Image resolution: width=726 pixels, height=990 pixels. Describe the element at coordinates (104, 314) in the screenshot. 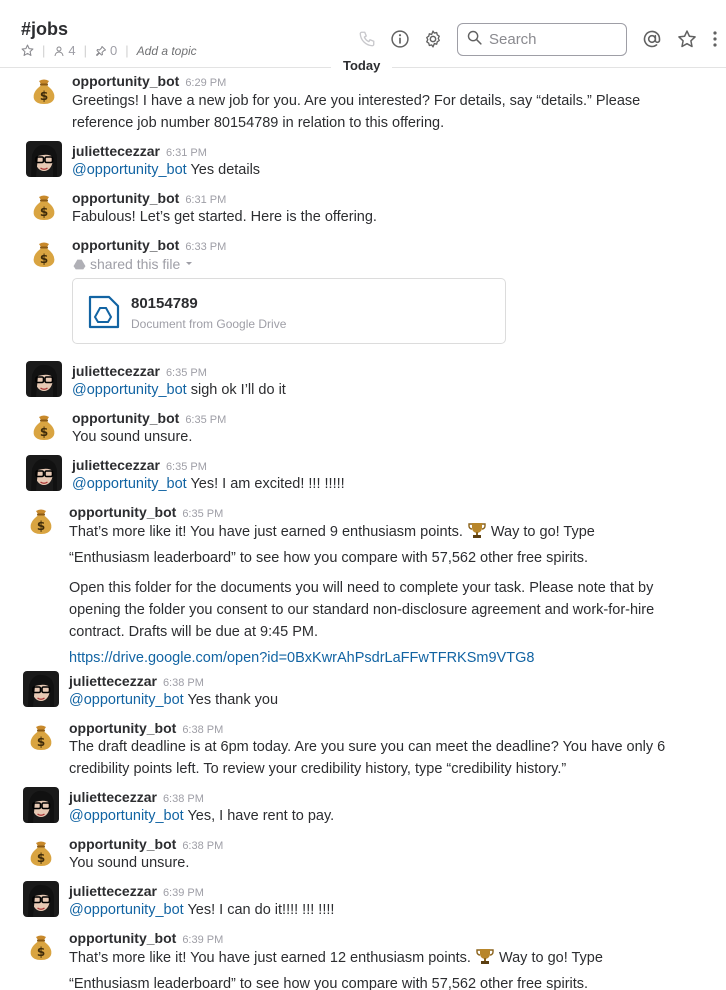

I see `google-doc-icon` at that location.